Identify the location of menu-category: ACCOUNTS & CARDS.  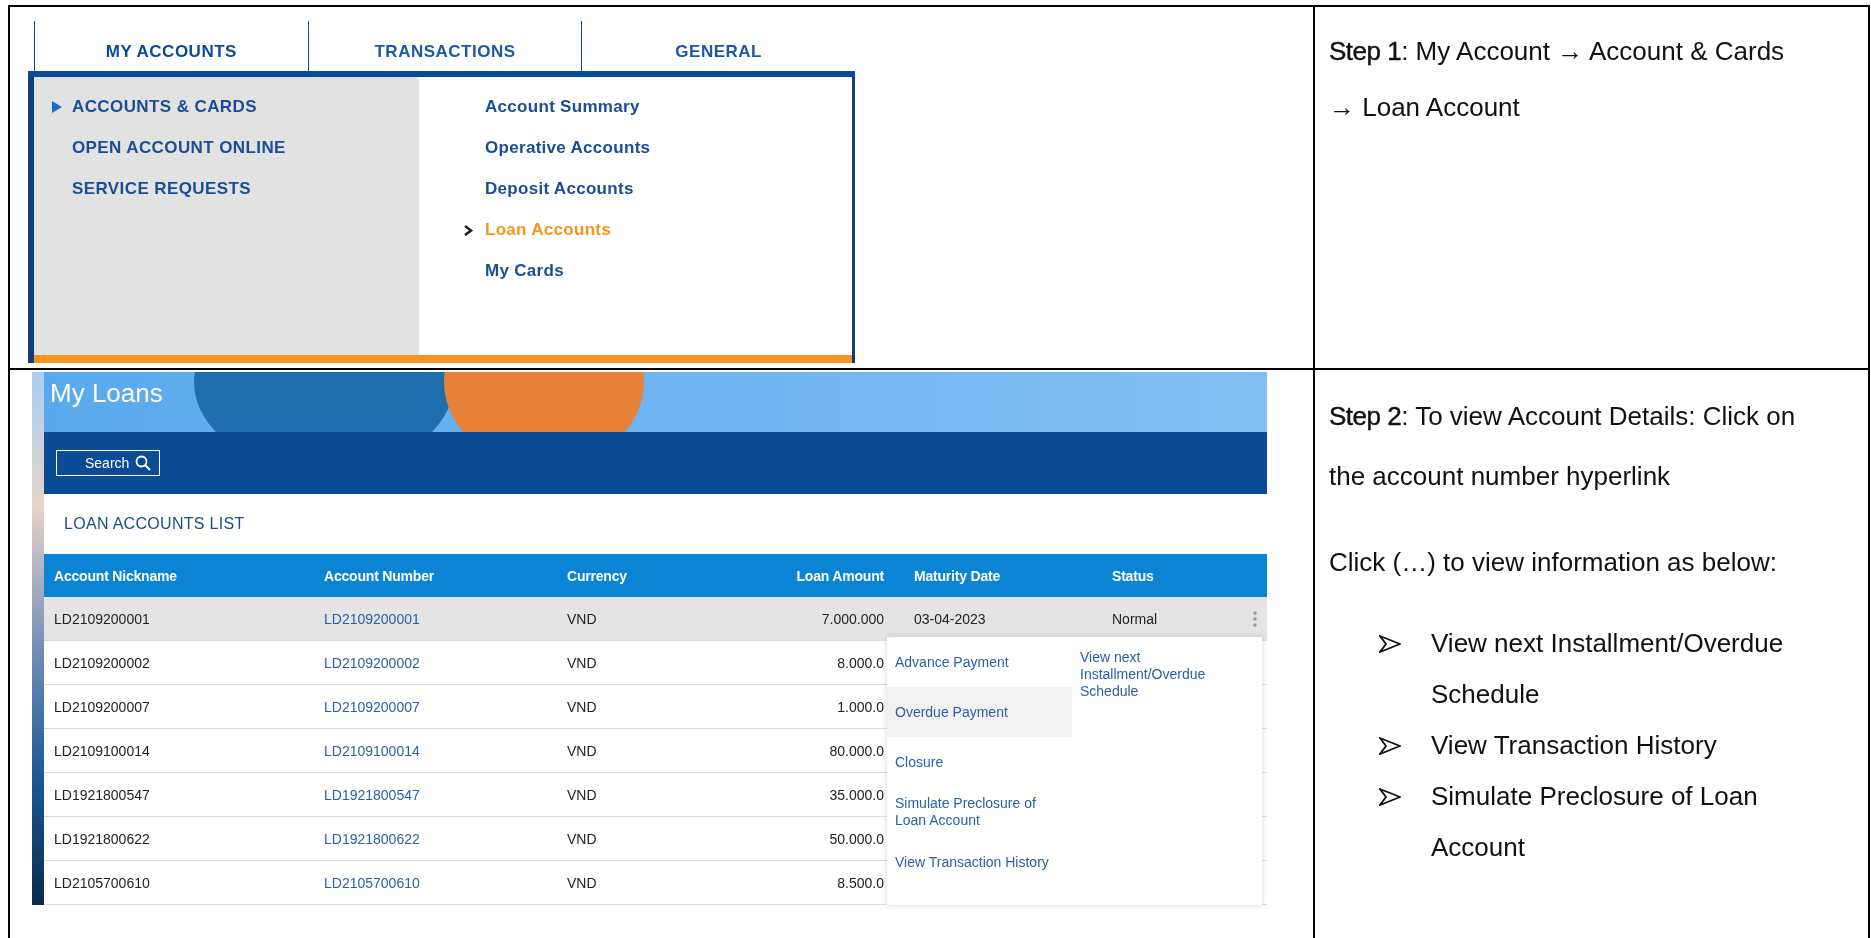
(145, 109).